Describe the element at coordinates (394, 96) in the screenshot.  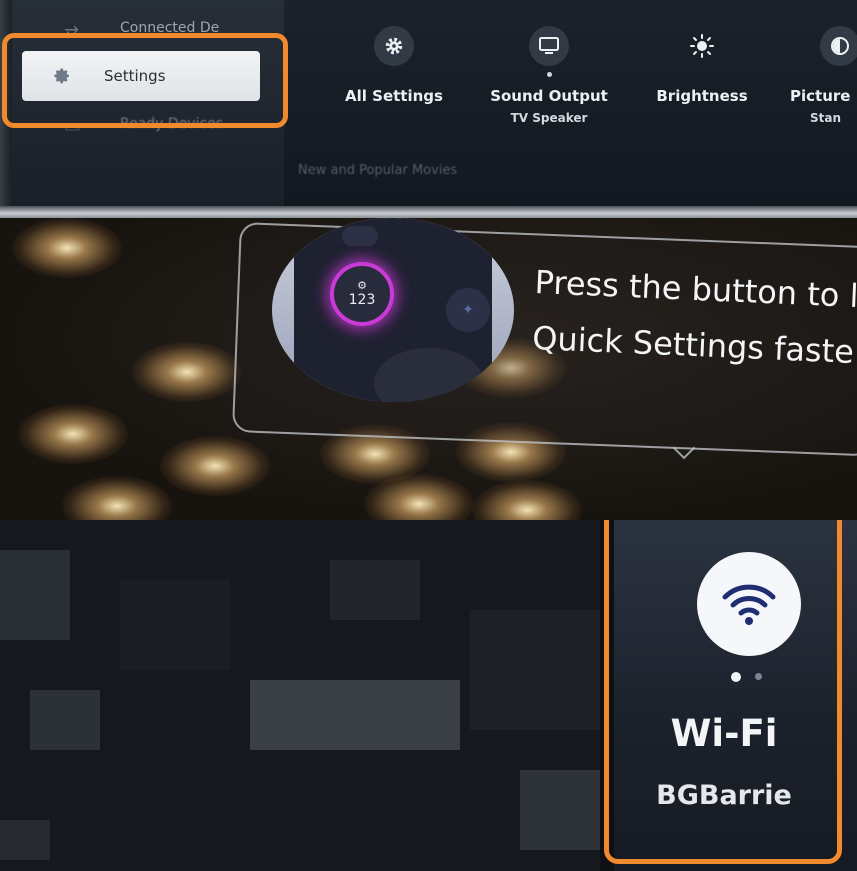
I see `quick-setting-label: All Settings` at that location.